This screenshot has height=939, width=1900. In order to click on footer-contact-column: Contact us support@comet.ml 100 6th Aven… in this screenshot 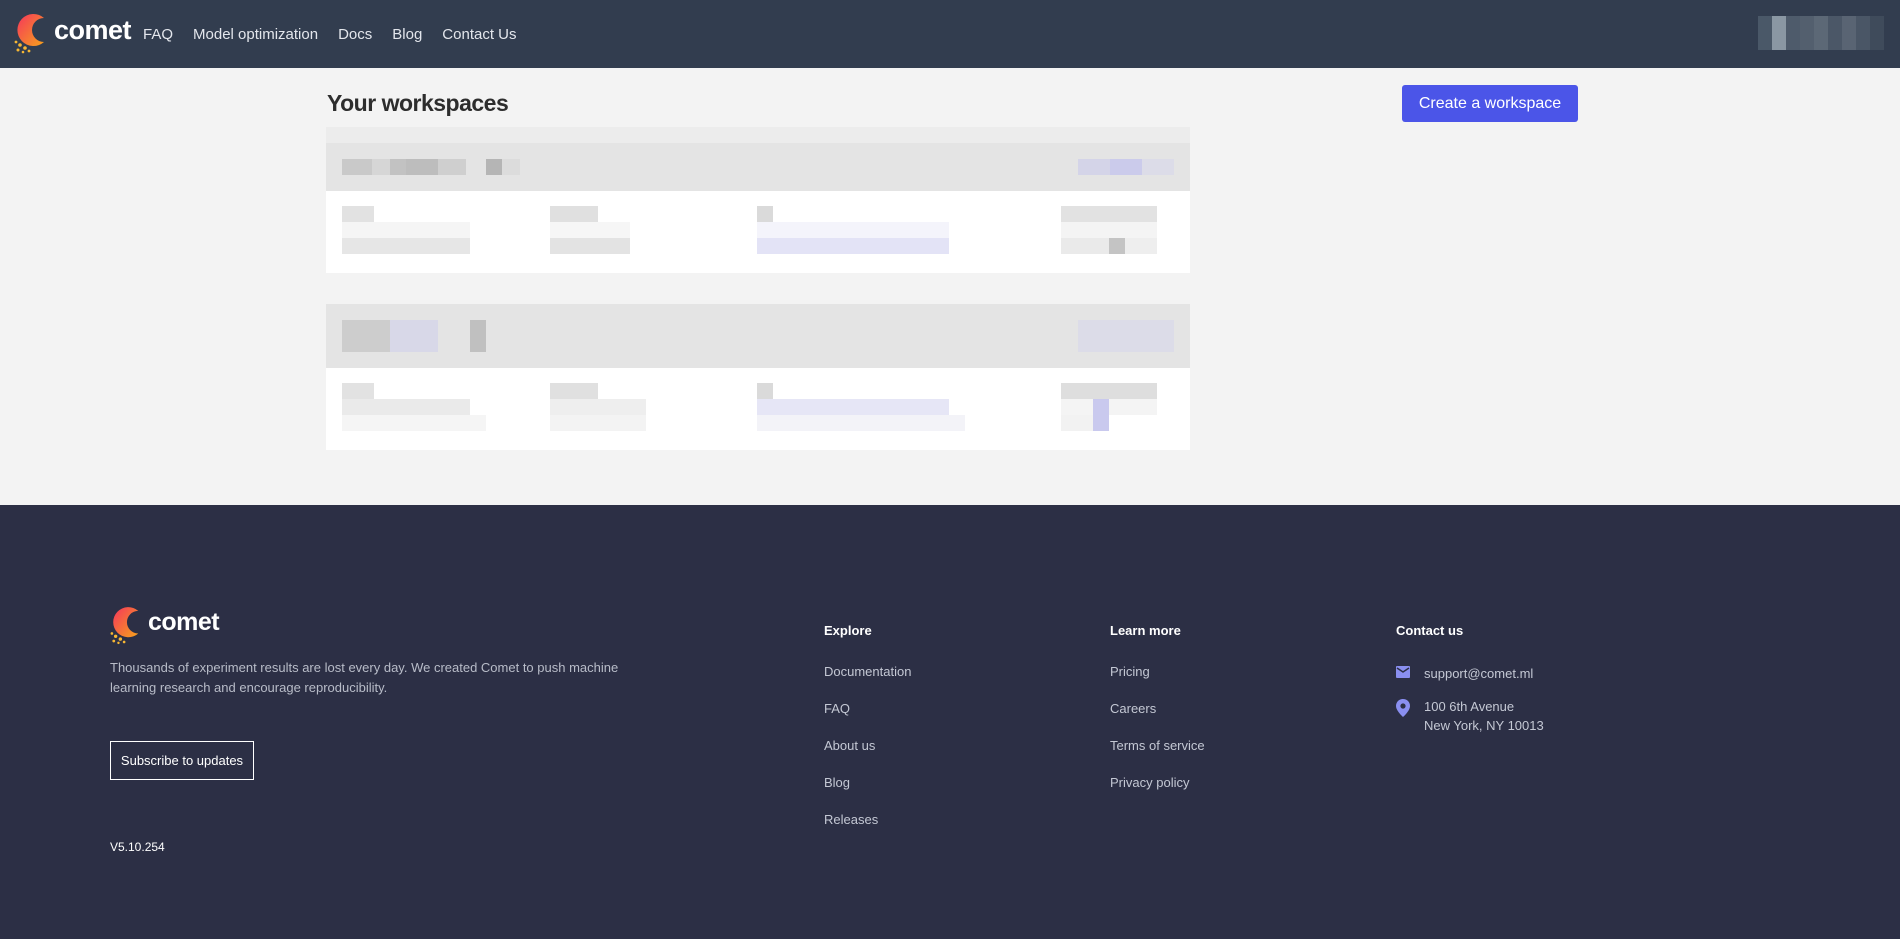, I will do `click(1470, 686)`.